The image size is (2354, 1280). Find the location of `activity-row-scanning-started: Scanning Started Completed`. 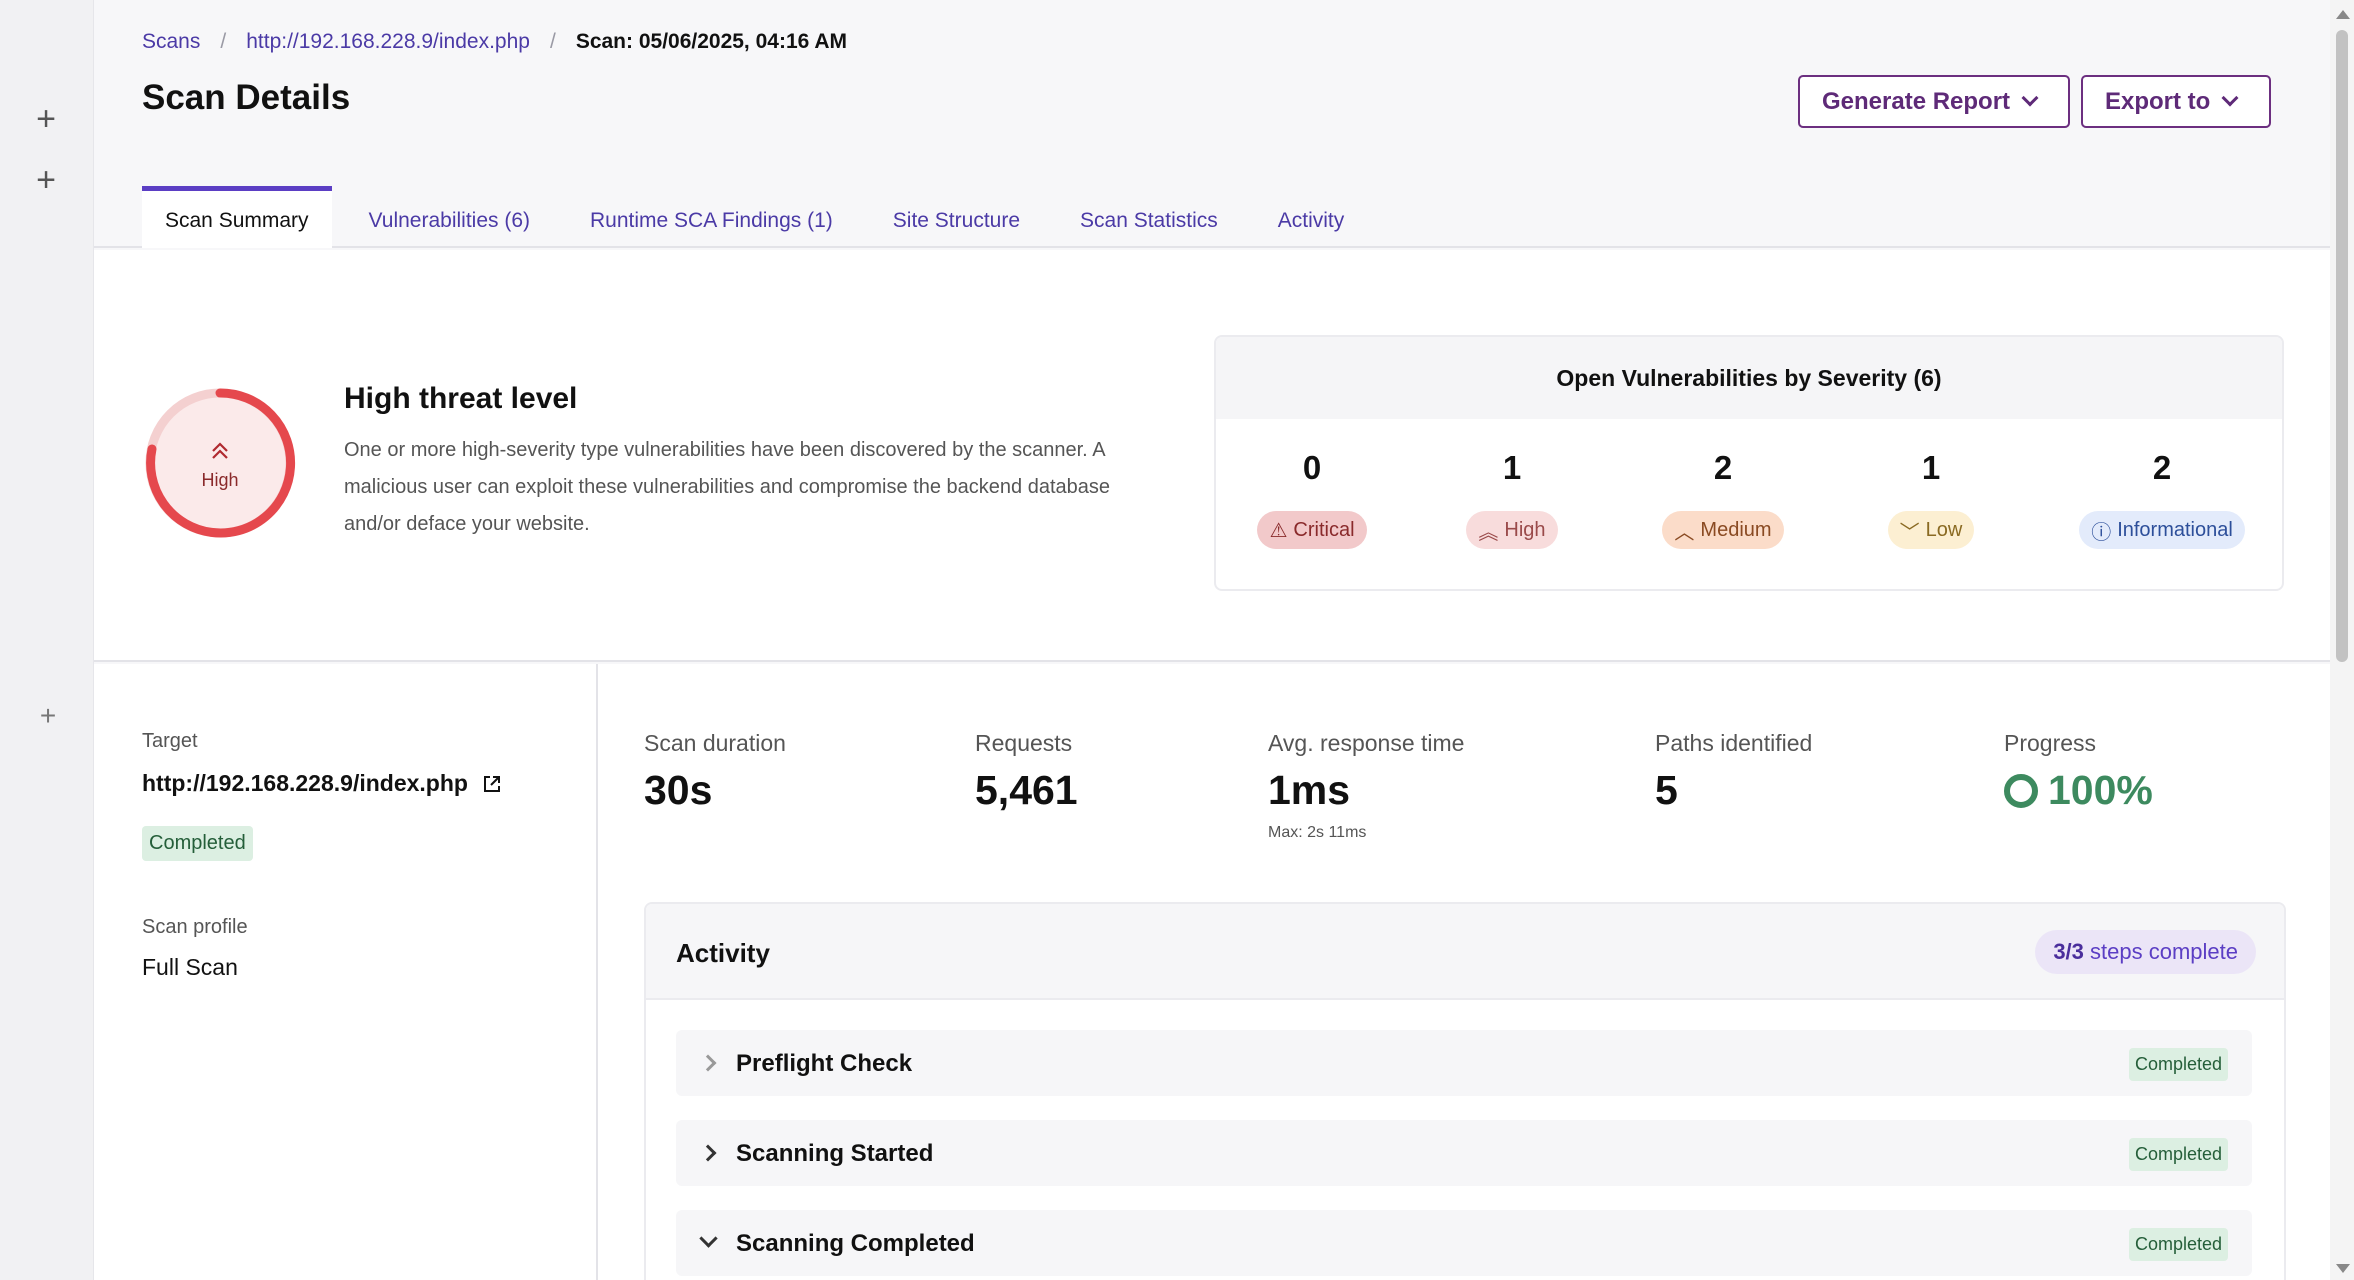

activity-row-scanning-started: Scanning Started Completed is located at coordinates (1464, 1153).